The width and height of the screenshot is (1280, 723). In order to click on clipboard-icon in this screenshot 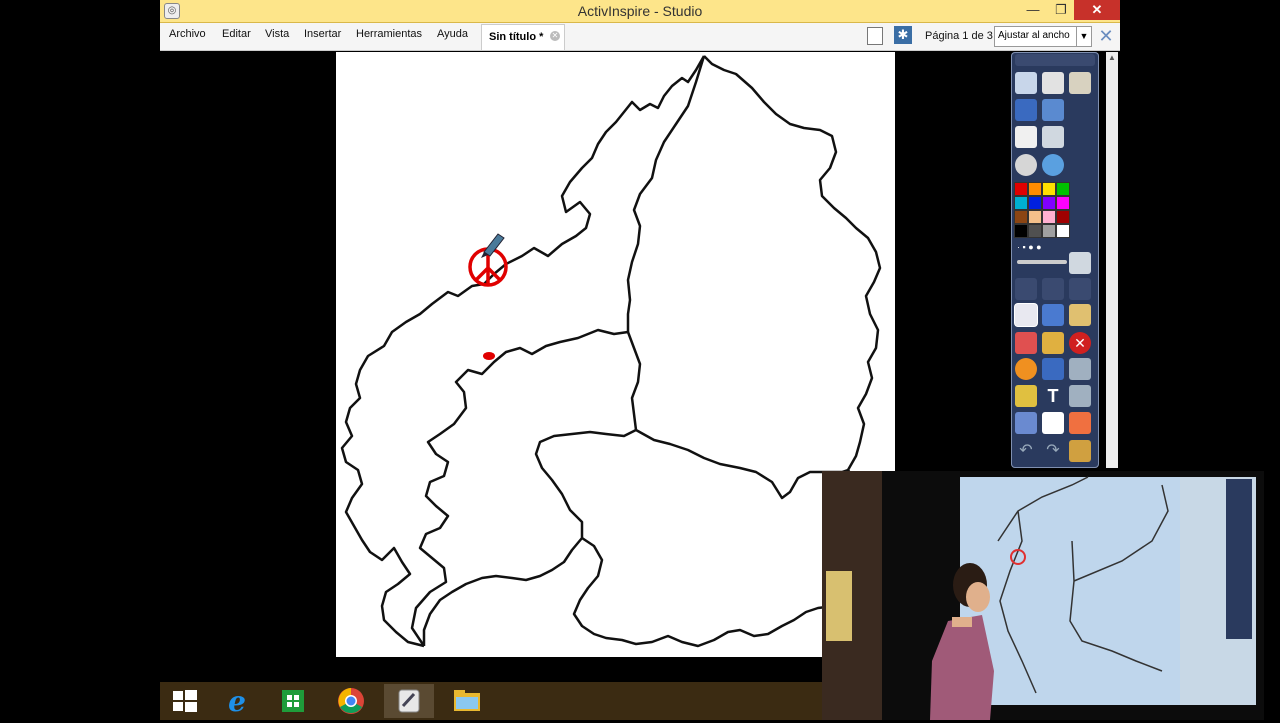, I will do `click(1080, 263)`.